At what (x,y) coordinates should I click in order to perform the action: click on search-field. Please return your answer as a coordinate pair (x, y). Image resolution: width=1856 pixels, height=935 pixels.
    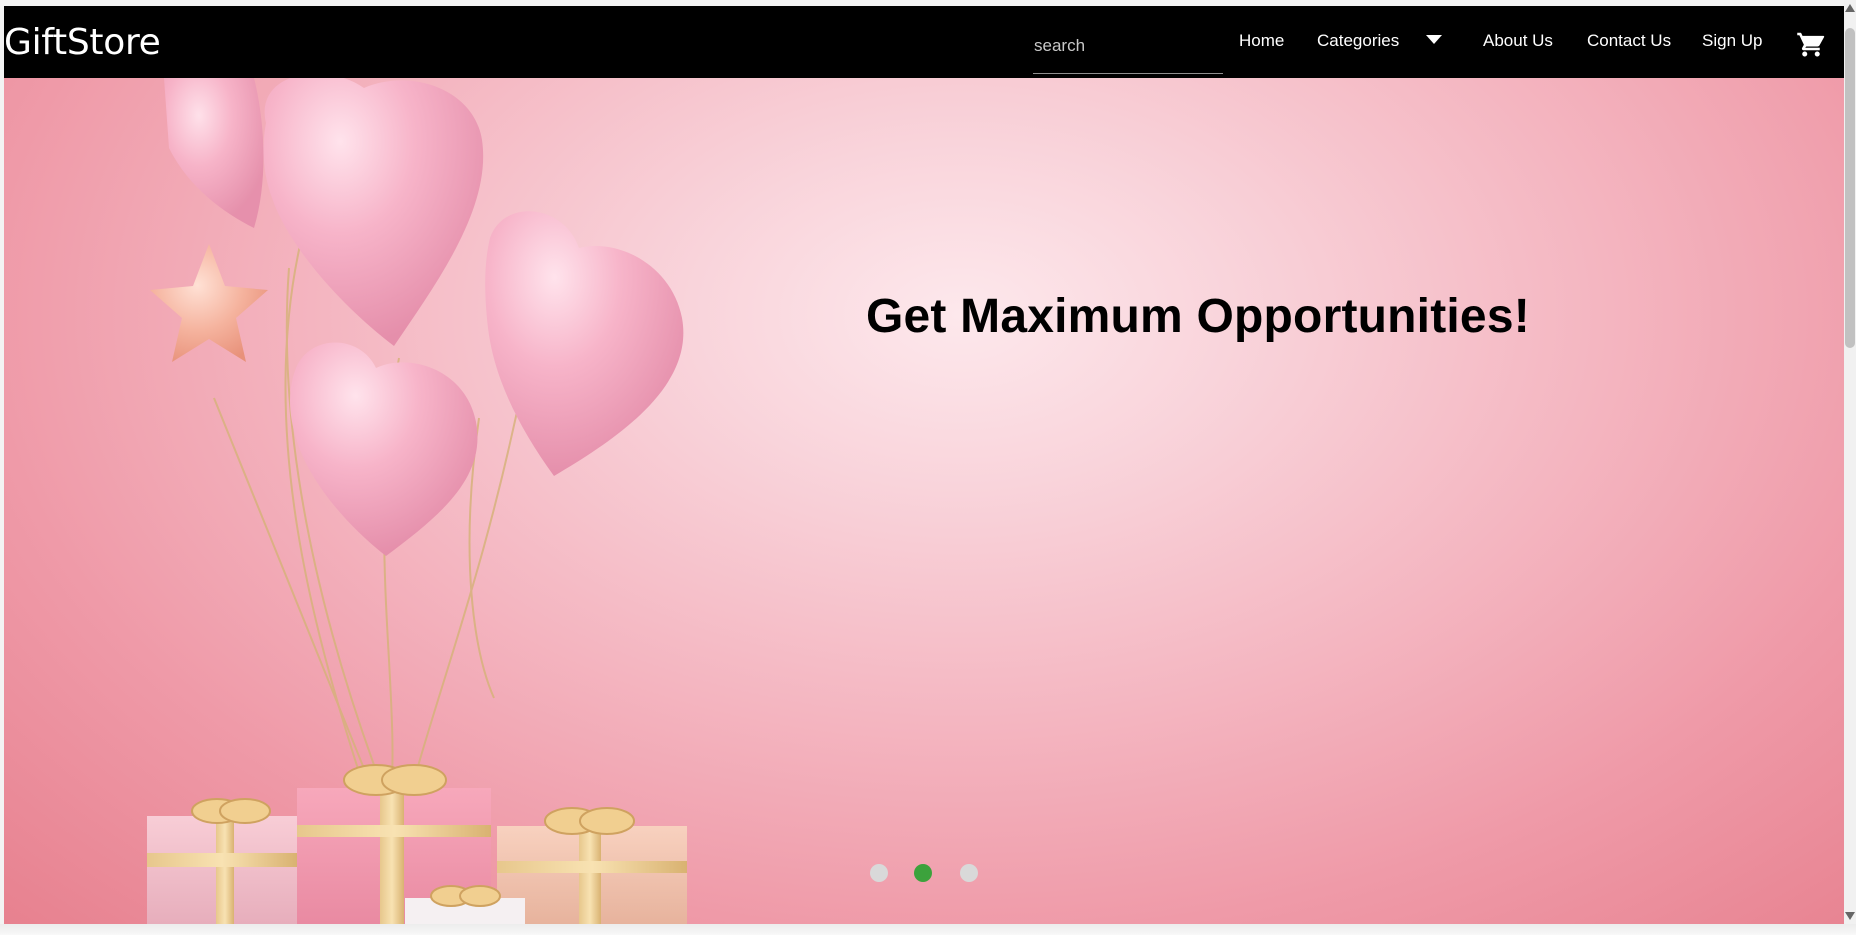
    Looking at the image, I should click on (1128, 49).